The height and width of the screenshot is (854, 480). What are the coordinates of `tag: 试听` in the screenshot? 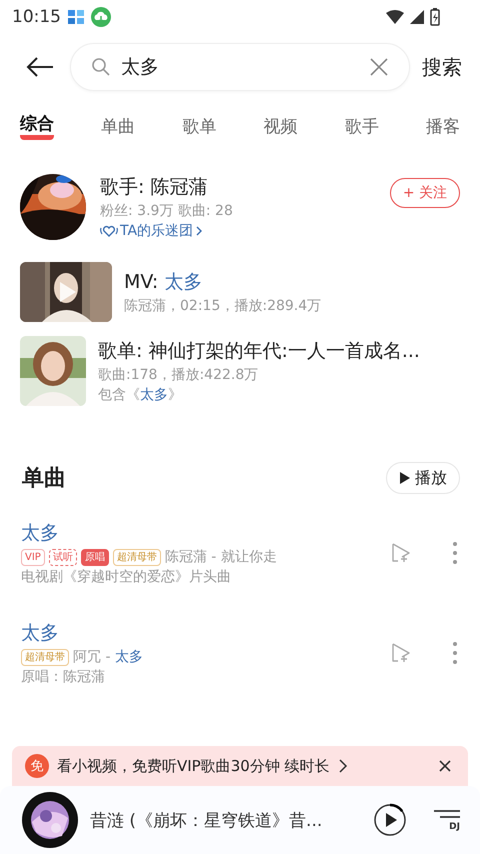 It's located at (62, 557).